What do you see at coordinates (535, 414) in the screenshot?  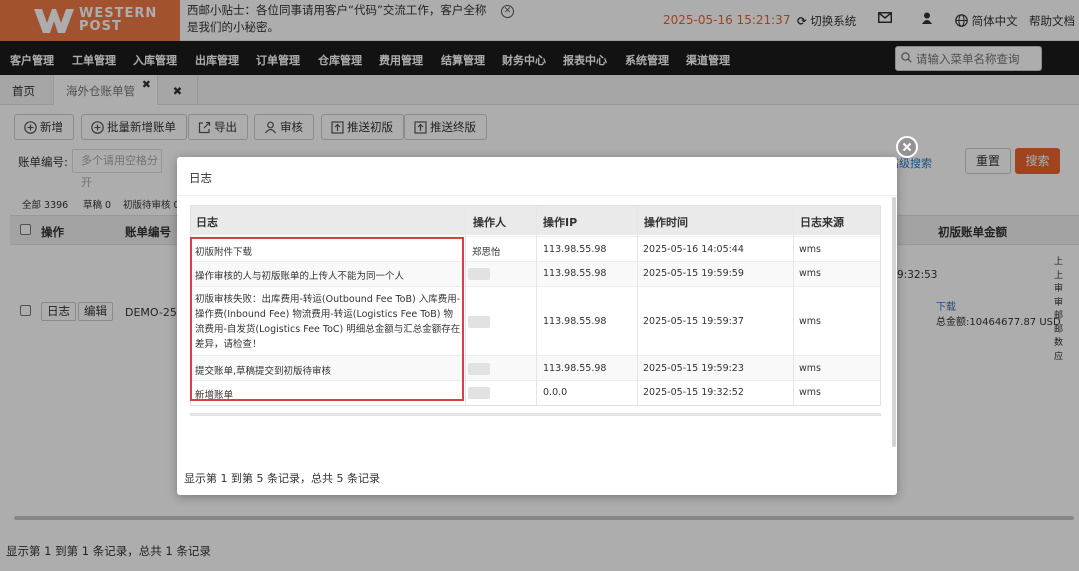 I see `log-table-horizontal-scrollbar` at bounding box center [535, 414].